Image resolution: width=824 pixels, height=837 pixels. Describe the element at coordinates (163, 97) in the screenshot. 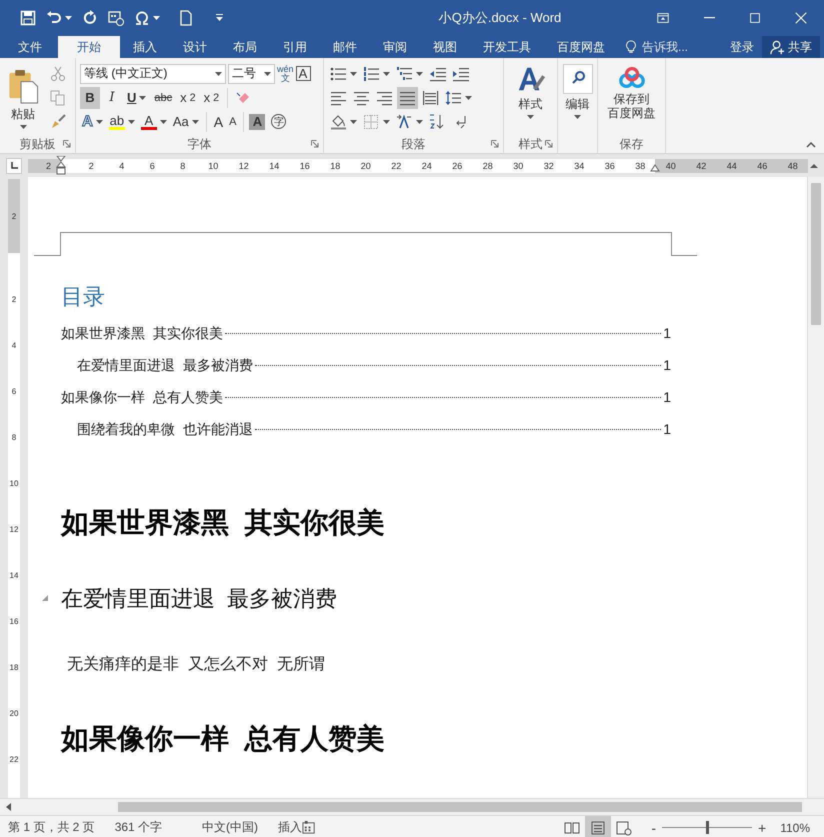

I see `format-button: abc` at that location.